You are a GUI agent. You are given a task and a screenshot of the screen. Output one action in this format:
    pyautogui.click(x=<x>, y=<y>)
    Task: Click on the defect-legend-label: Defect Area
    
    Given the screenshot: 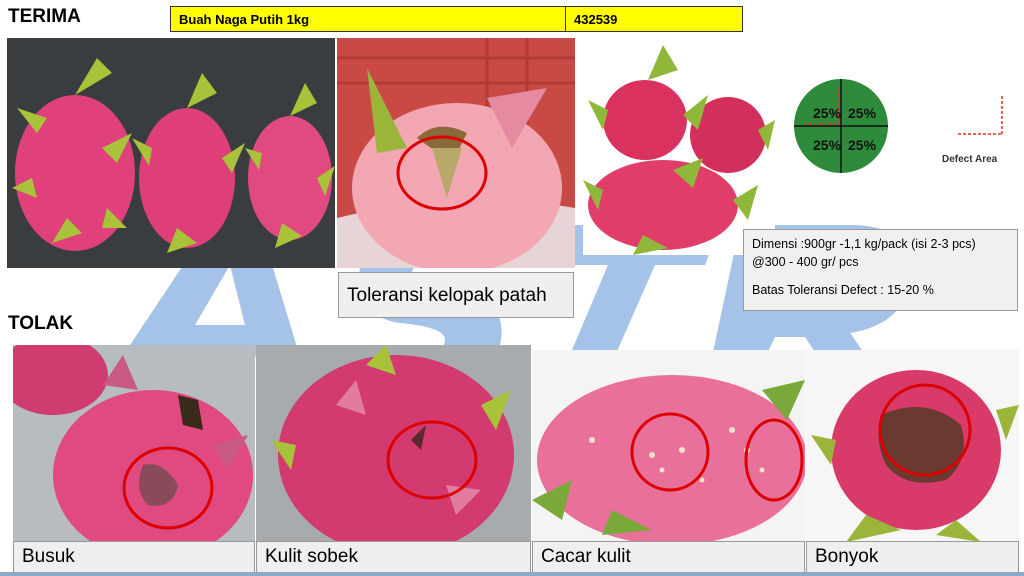 What is the action you would take?
    pyautogui.click(x=970, y=159)
    